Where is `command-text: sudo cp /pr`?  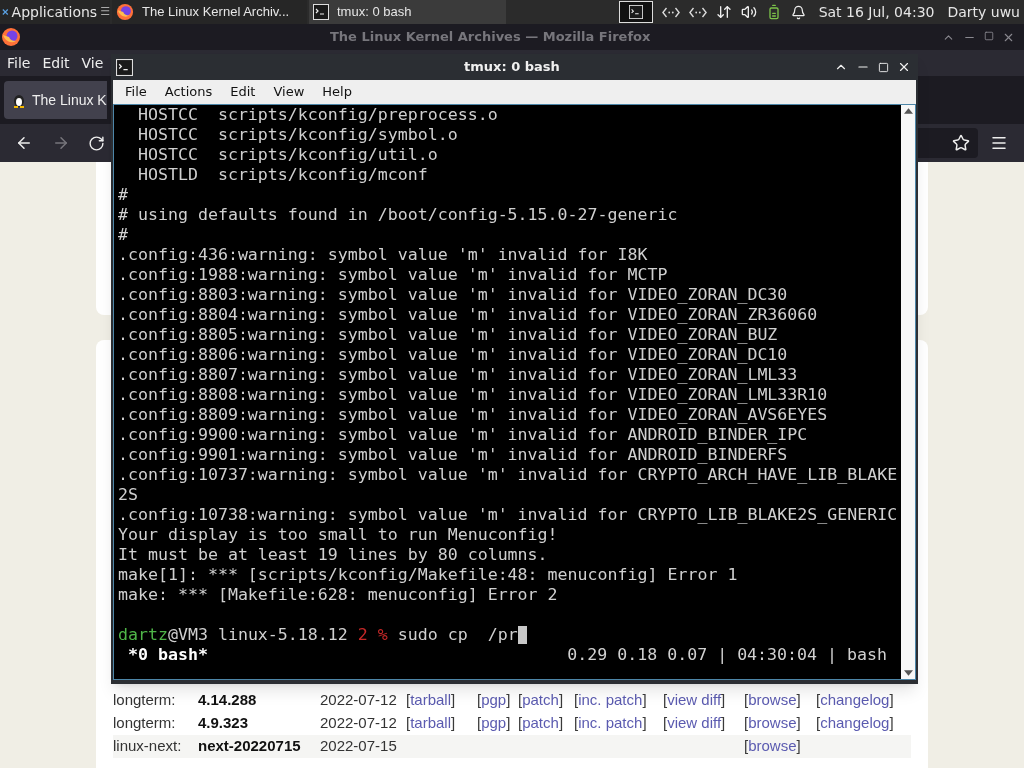 command-text: sudo cp /pr is located at coordinates (457, 635).